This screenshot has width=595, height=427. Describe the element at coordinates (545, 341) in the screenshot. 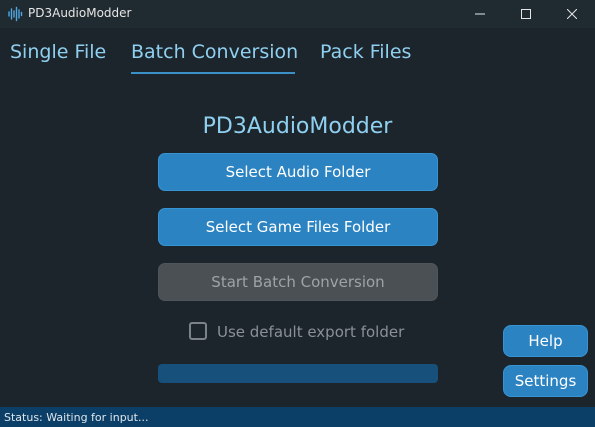

I see `help-button: Help` at that location.